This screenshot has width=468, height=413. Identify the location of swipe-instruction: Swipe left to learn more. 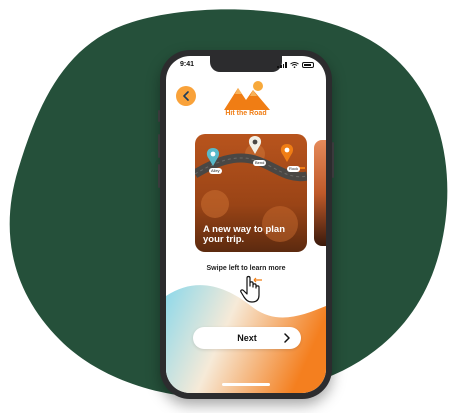
(246, 268).